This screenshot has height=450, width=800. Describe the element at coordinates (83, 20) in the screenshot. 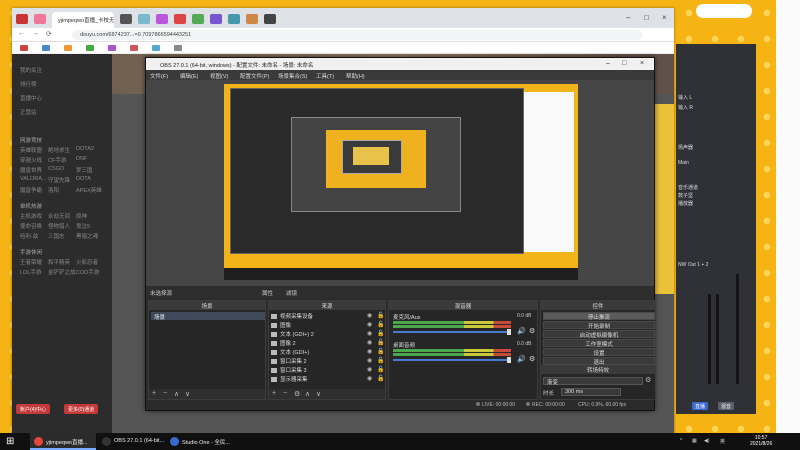

I see `tab-active: yjimpeqwo直播_卡枝无间游戏` at that location.